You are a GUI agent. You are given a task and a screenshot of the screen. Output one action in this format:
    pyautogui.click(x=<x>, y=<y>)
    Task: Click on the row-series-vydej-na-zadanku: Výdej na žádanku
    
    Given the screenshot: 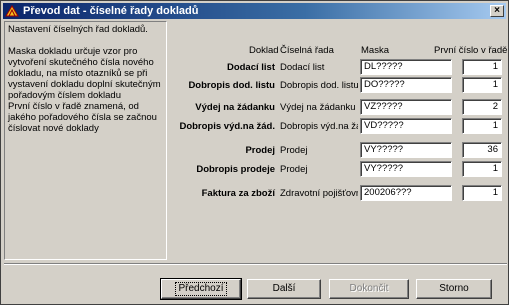 What is the action you would take?
    pyautogui.click(x=318, y=107)
    